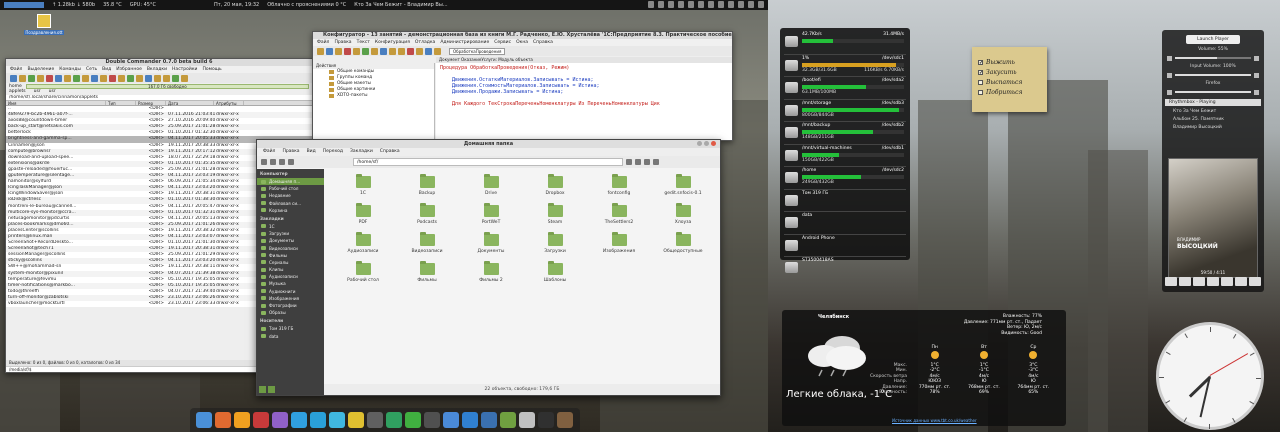 The height and width of the screenshot is (432, 1280). Describe the element at coordinates (121, 103) in the screenshot. I see `column-header: Тип` at that location.